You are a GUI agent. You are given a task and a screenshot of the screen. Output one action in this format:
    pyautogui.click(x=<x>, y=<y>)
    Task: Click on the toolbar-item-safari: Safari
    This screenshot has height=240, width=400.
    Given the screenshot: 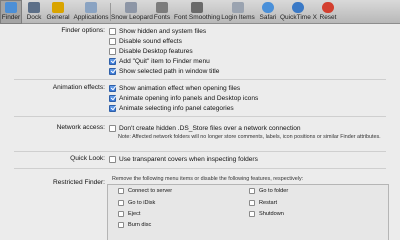 What is the action you would take?
    pyautogui.click(x=268, y=12)
    